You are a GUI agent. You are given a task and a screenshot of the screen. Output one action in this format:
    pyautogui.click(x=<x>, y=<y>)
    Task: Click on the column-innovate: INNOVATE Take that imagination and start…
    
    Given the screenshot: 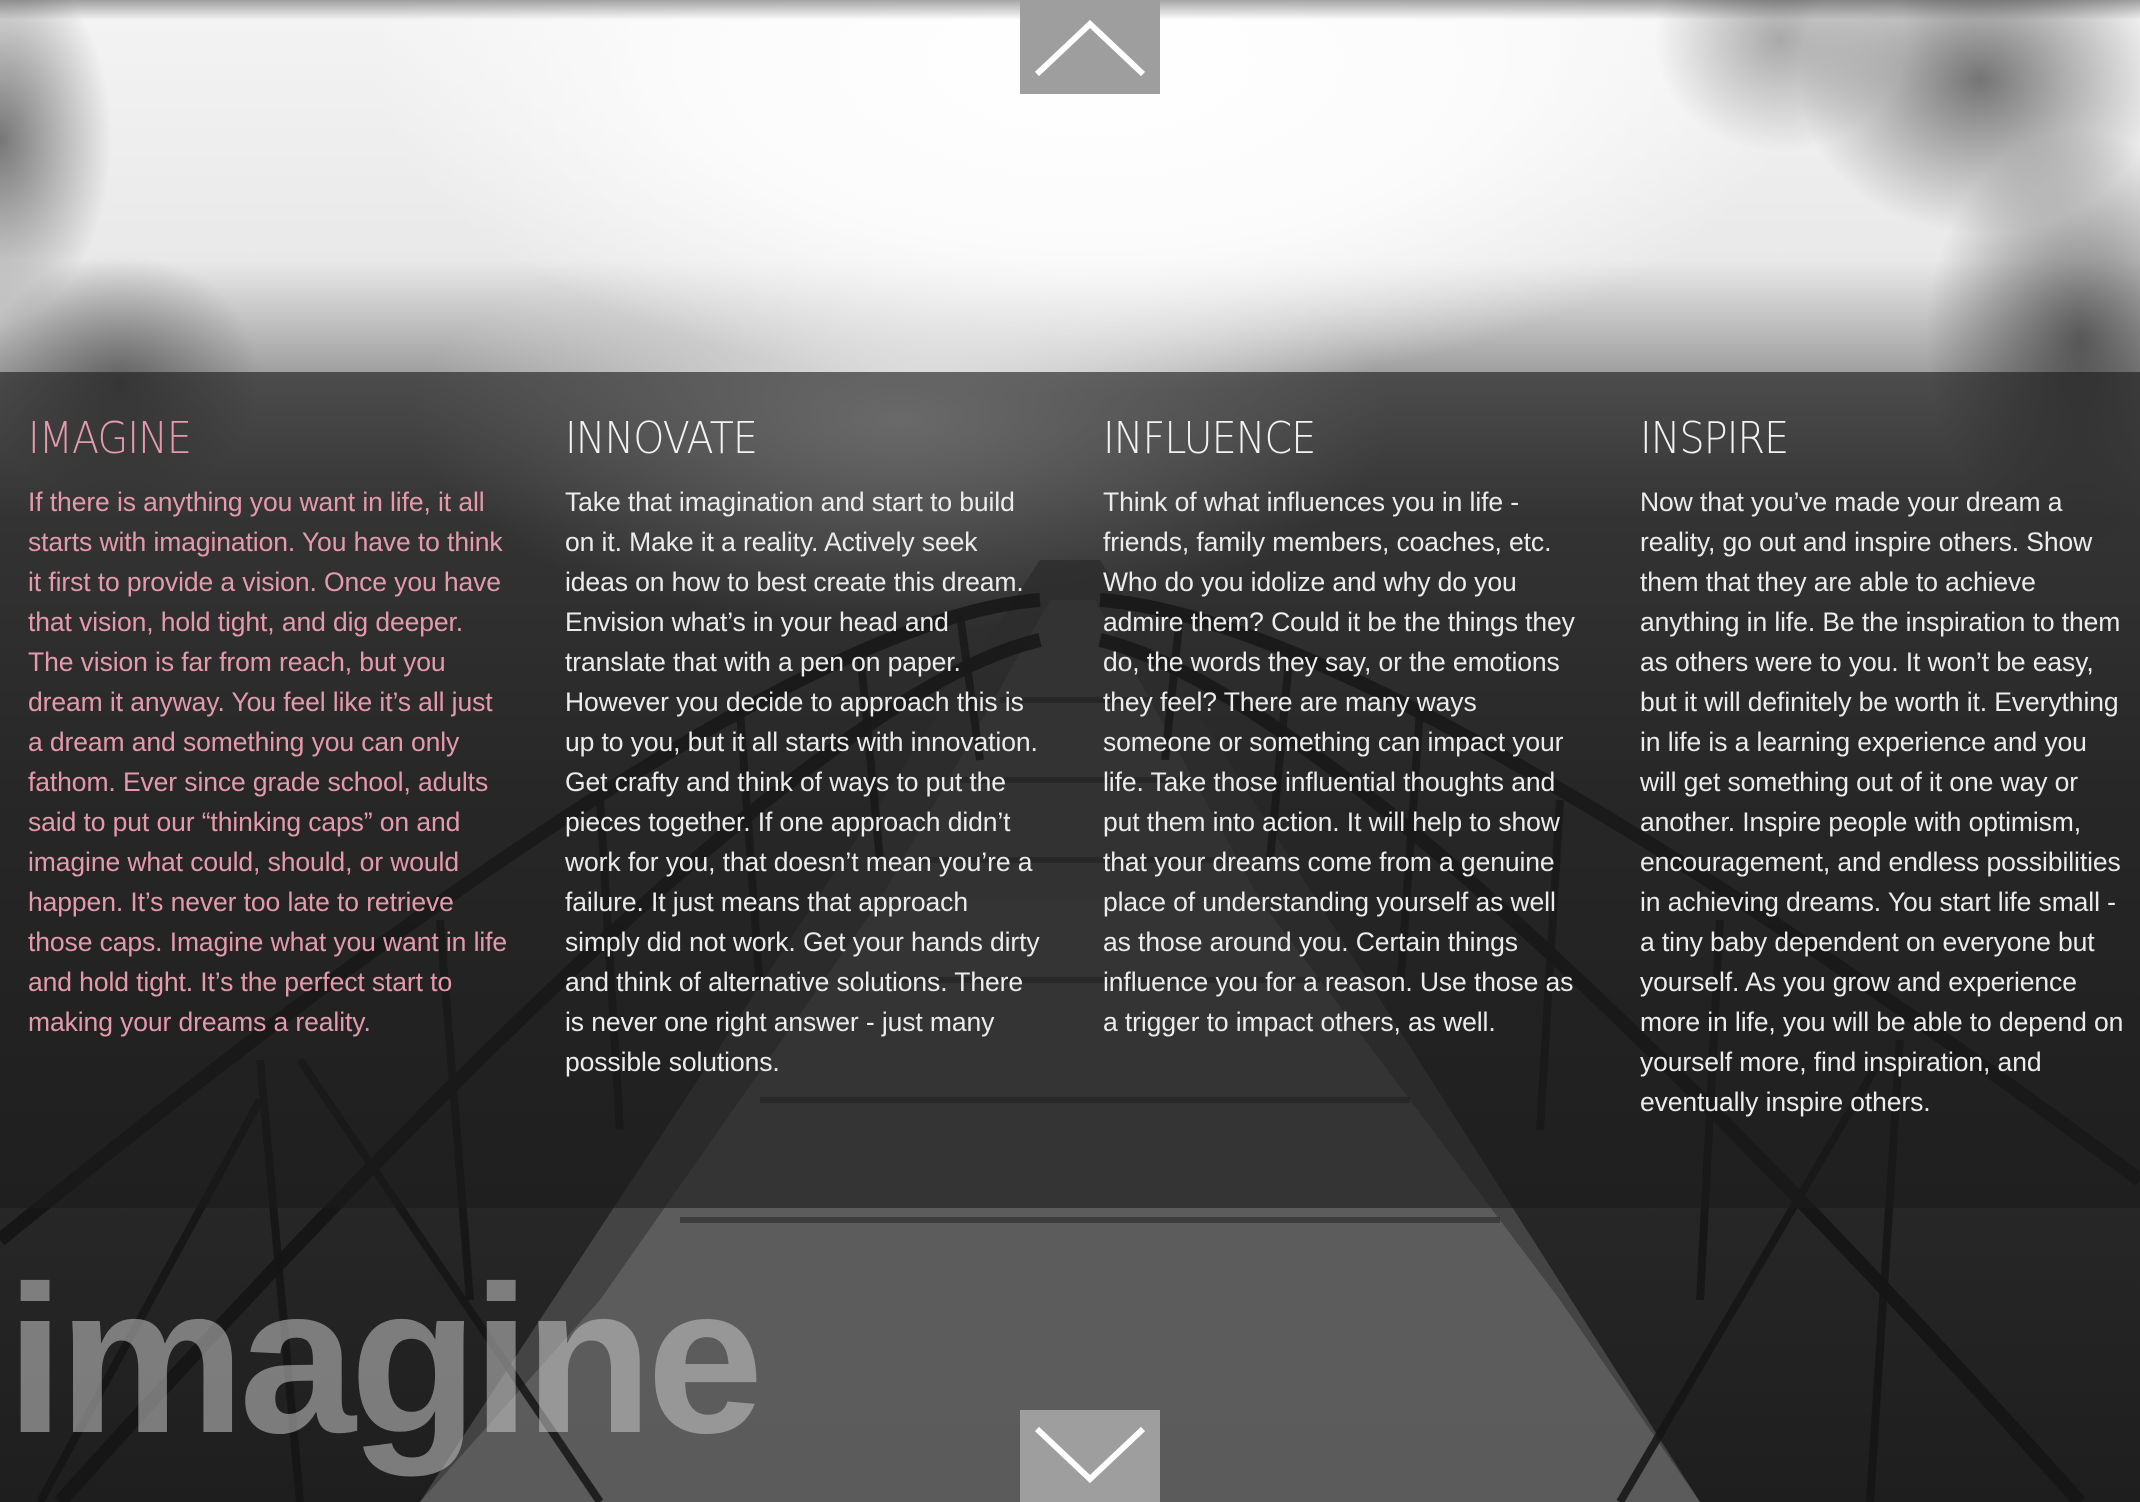 What is the action you would take?
    pyautogui.click(x=805, y=746)
    